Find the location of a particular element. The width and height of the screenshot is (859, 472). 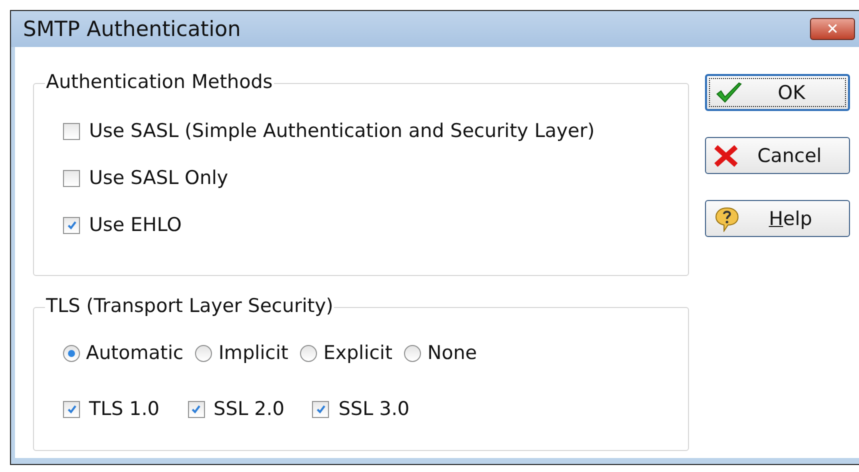

radio-label: Implicit is located at coordinates (253, 353).